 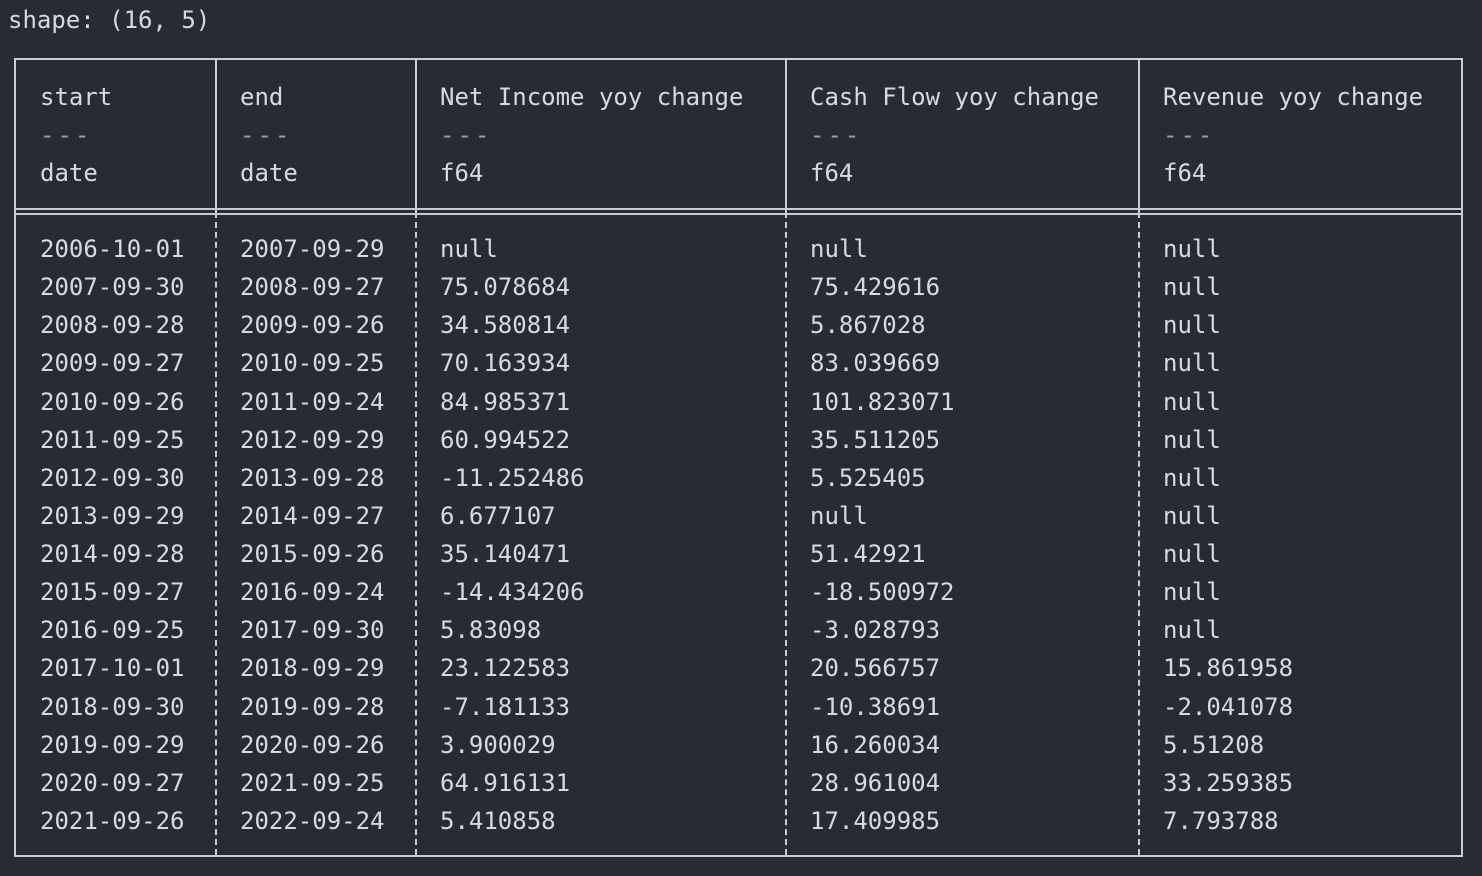 I want to click on table-cell: 5.410858, so click(x=498, y=820).